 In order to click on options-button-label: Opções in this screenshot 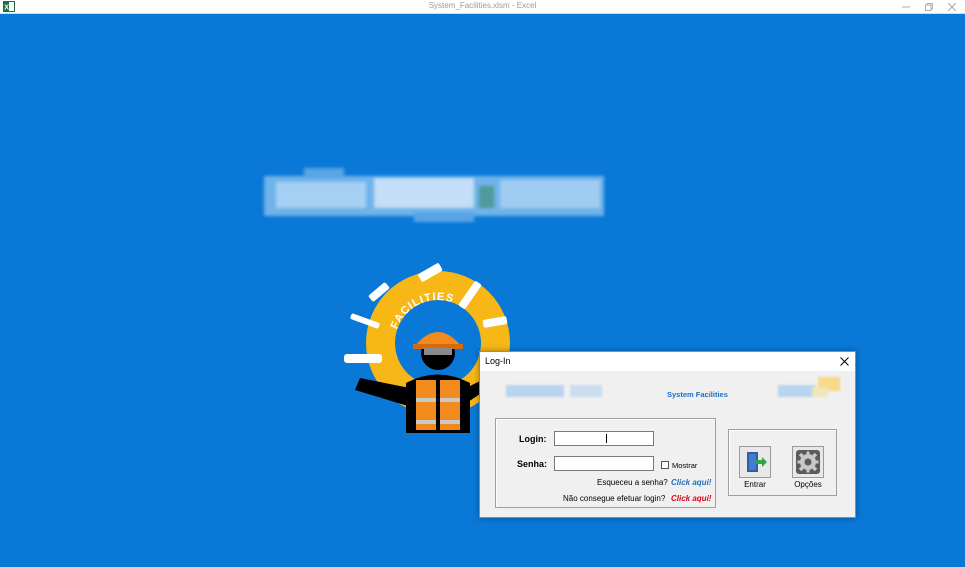, I will do `click(808, 484)`.